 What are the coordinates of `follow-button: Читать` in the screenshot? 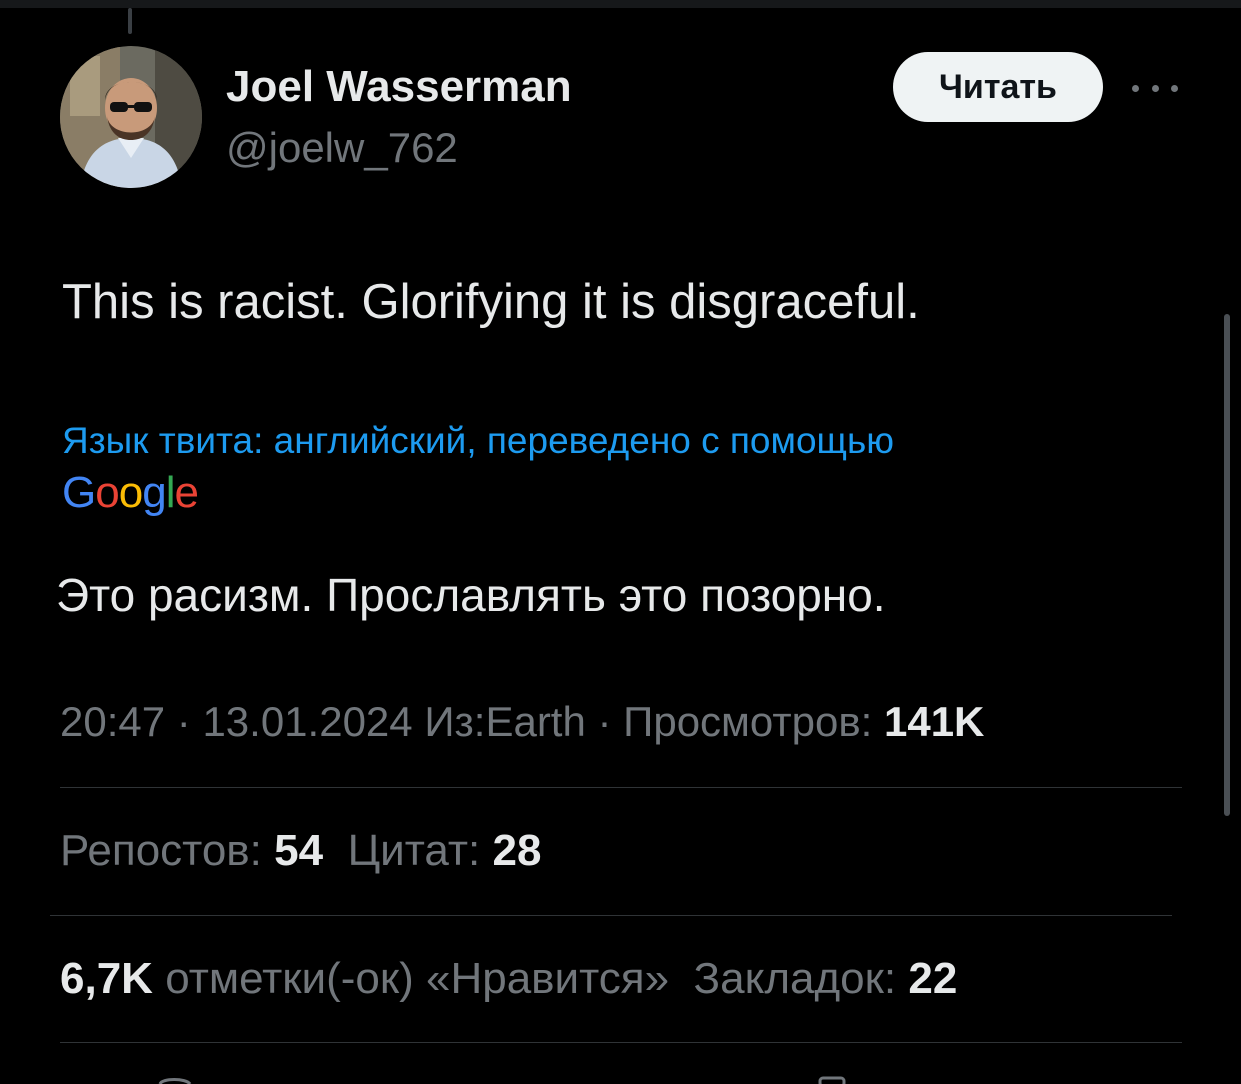 It's located at (998, 87).